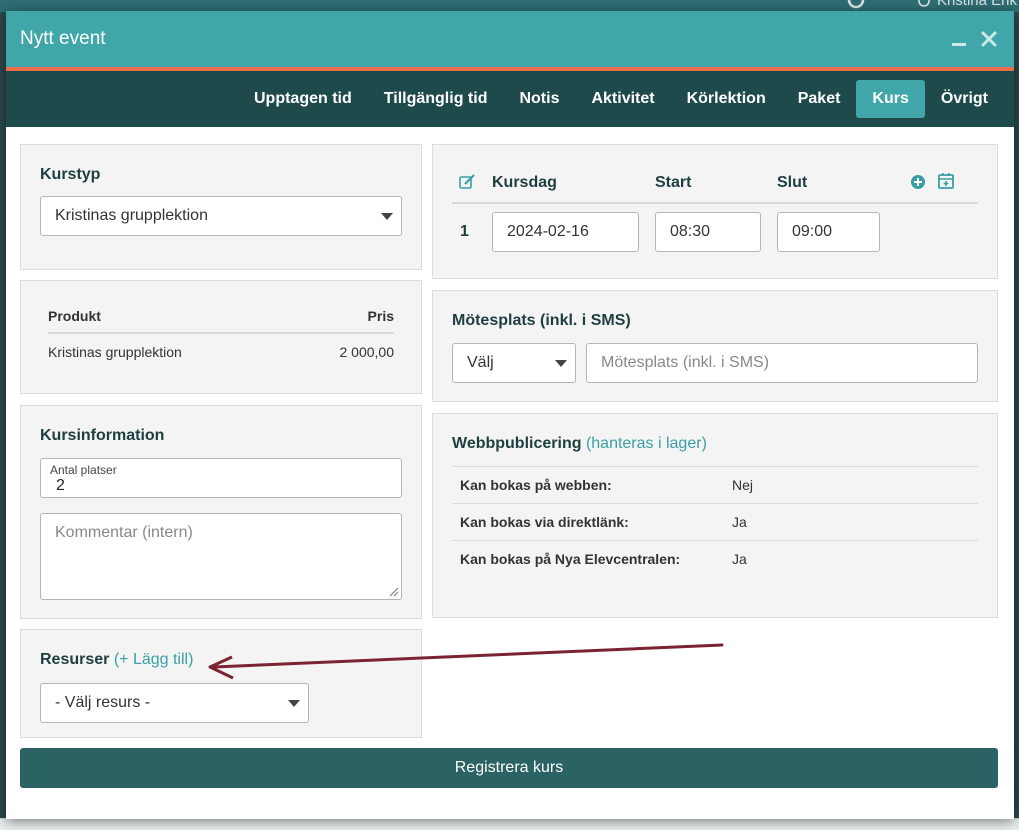 This screenshot has height=830, width=1019. I want to click on tab-aktivitet: Aktivitet, so click(622, 99).